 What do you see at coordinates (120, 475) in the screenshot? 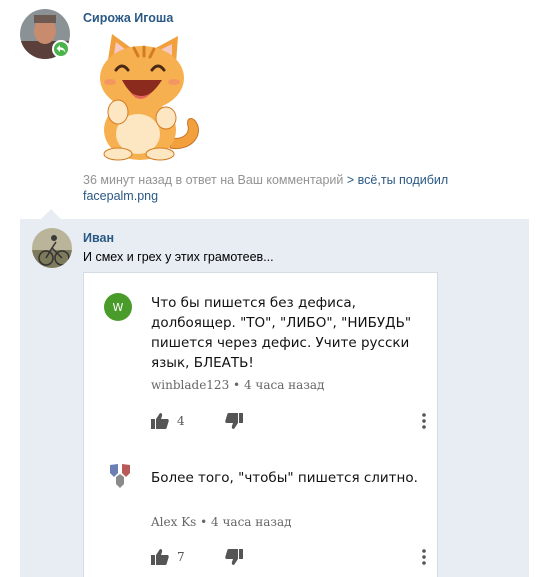
I see `commenter-avatar` at bounding box center [120, 475].